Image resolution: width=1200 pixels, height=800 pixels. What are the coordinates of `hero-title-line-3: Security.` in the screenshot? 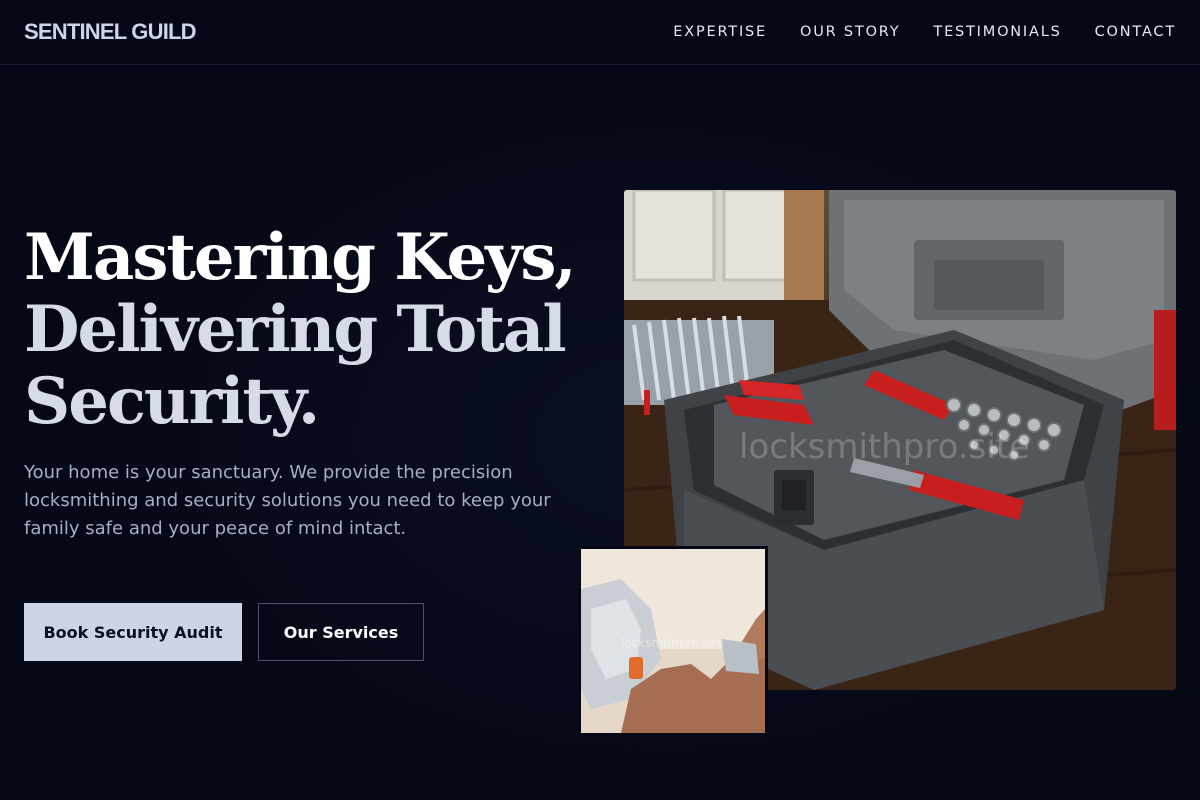 It's located at (172, 401).